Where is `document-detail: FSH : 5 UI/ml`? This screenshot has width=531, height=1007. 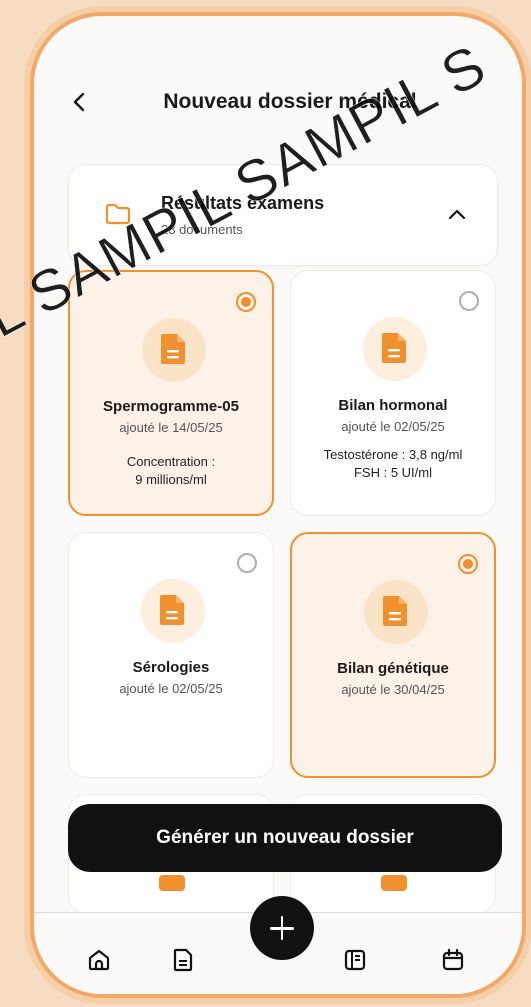 document-detail: FSH : 5 UI/ml is located at coordinates (392, 472).